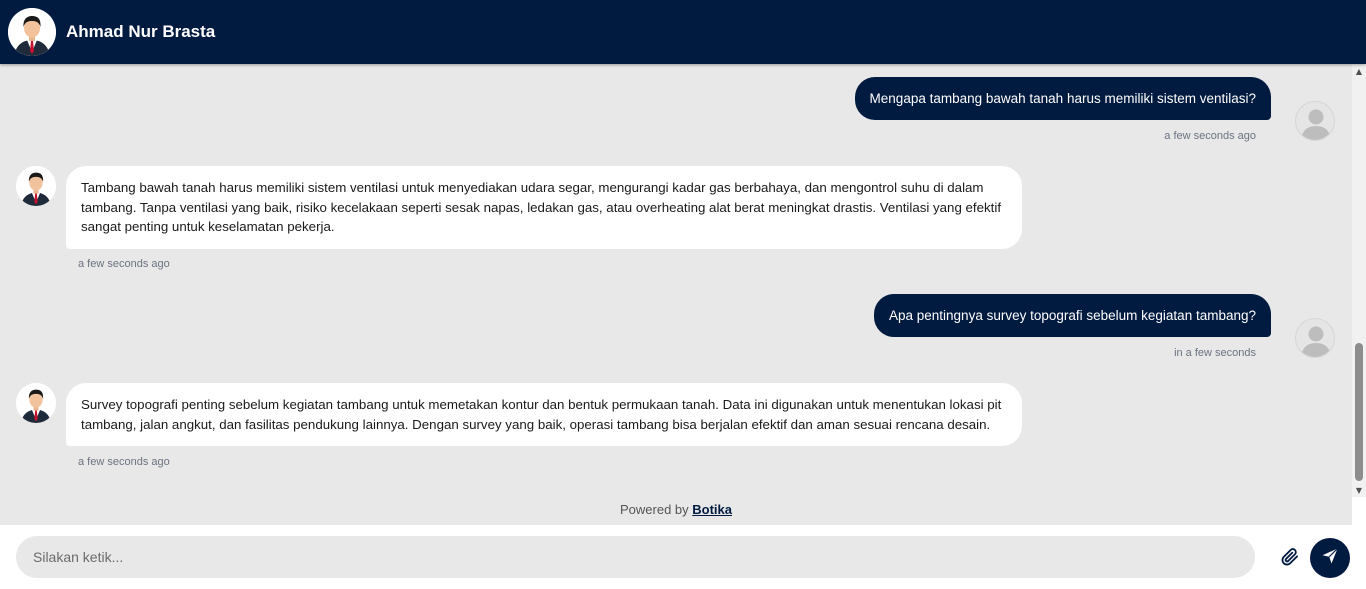  Describe the element at coordinates (1359, 71) in the screenshot. I see `scroll-up-arrow-icon: ▲` at that location.